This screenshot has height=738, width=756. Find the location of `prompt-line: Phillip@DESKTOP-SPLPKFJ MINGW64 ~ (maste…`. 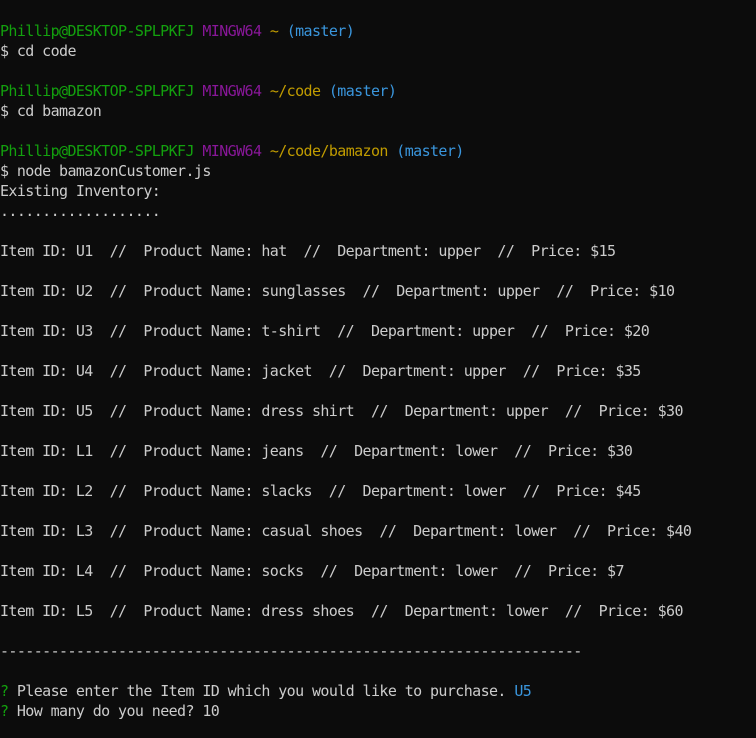

prompt-line: Phillip@DESKTOP-SPLPKFJ MINGW64 ~ (maste… is located at coordinates (378, 31).